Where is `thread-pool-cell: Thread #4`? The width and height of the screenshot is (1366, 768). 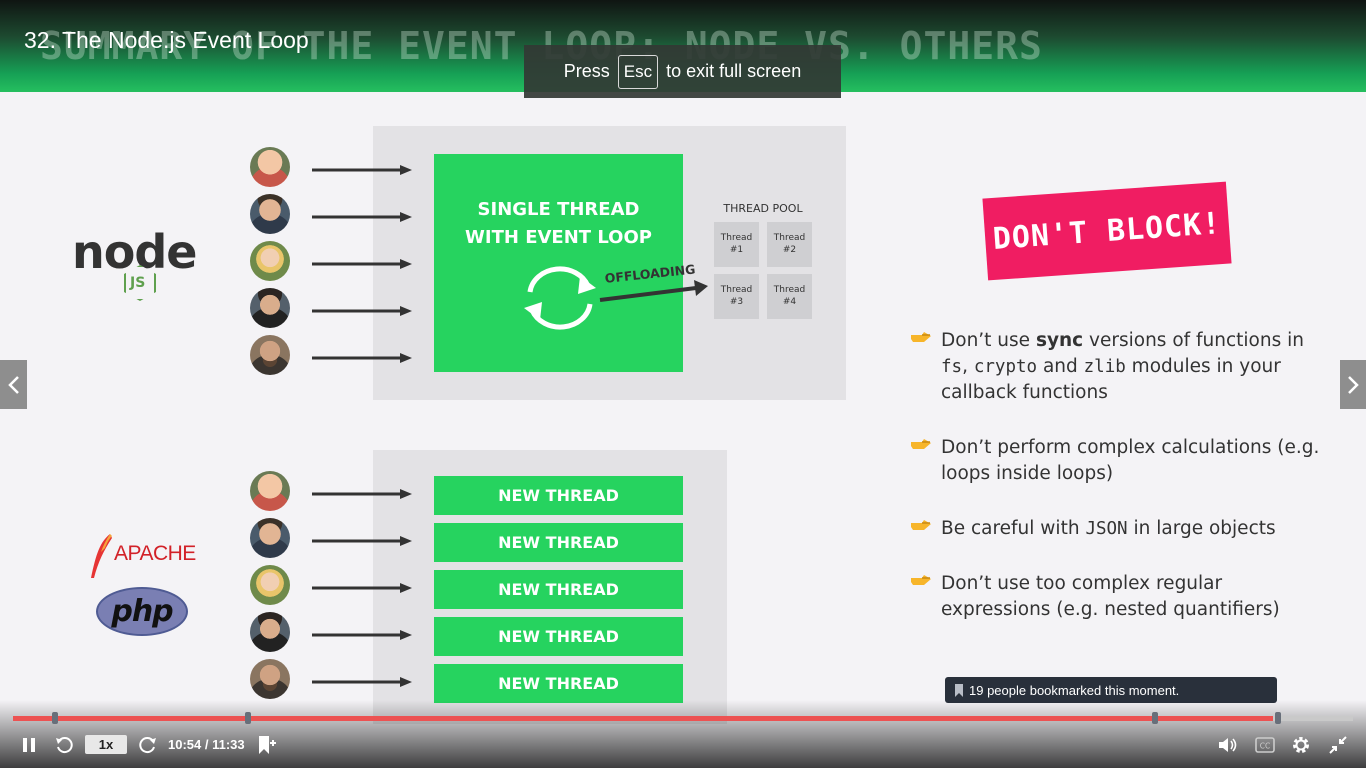 thread-pool-cell: Thread #4 is located at coordinates (789, 296).